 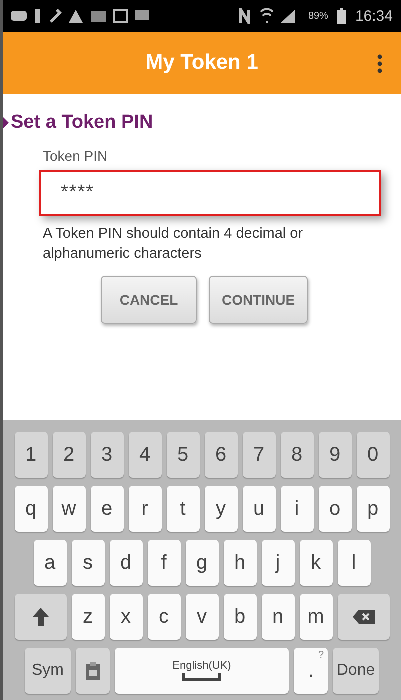 I want to click on clipboard-icon, so click(x=93, y=671).